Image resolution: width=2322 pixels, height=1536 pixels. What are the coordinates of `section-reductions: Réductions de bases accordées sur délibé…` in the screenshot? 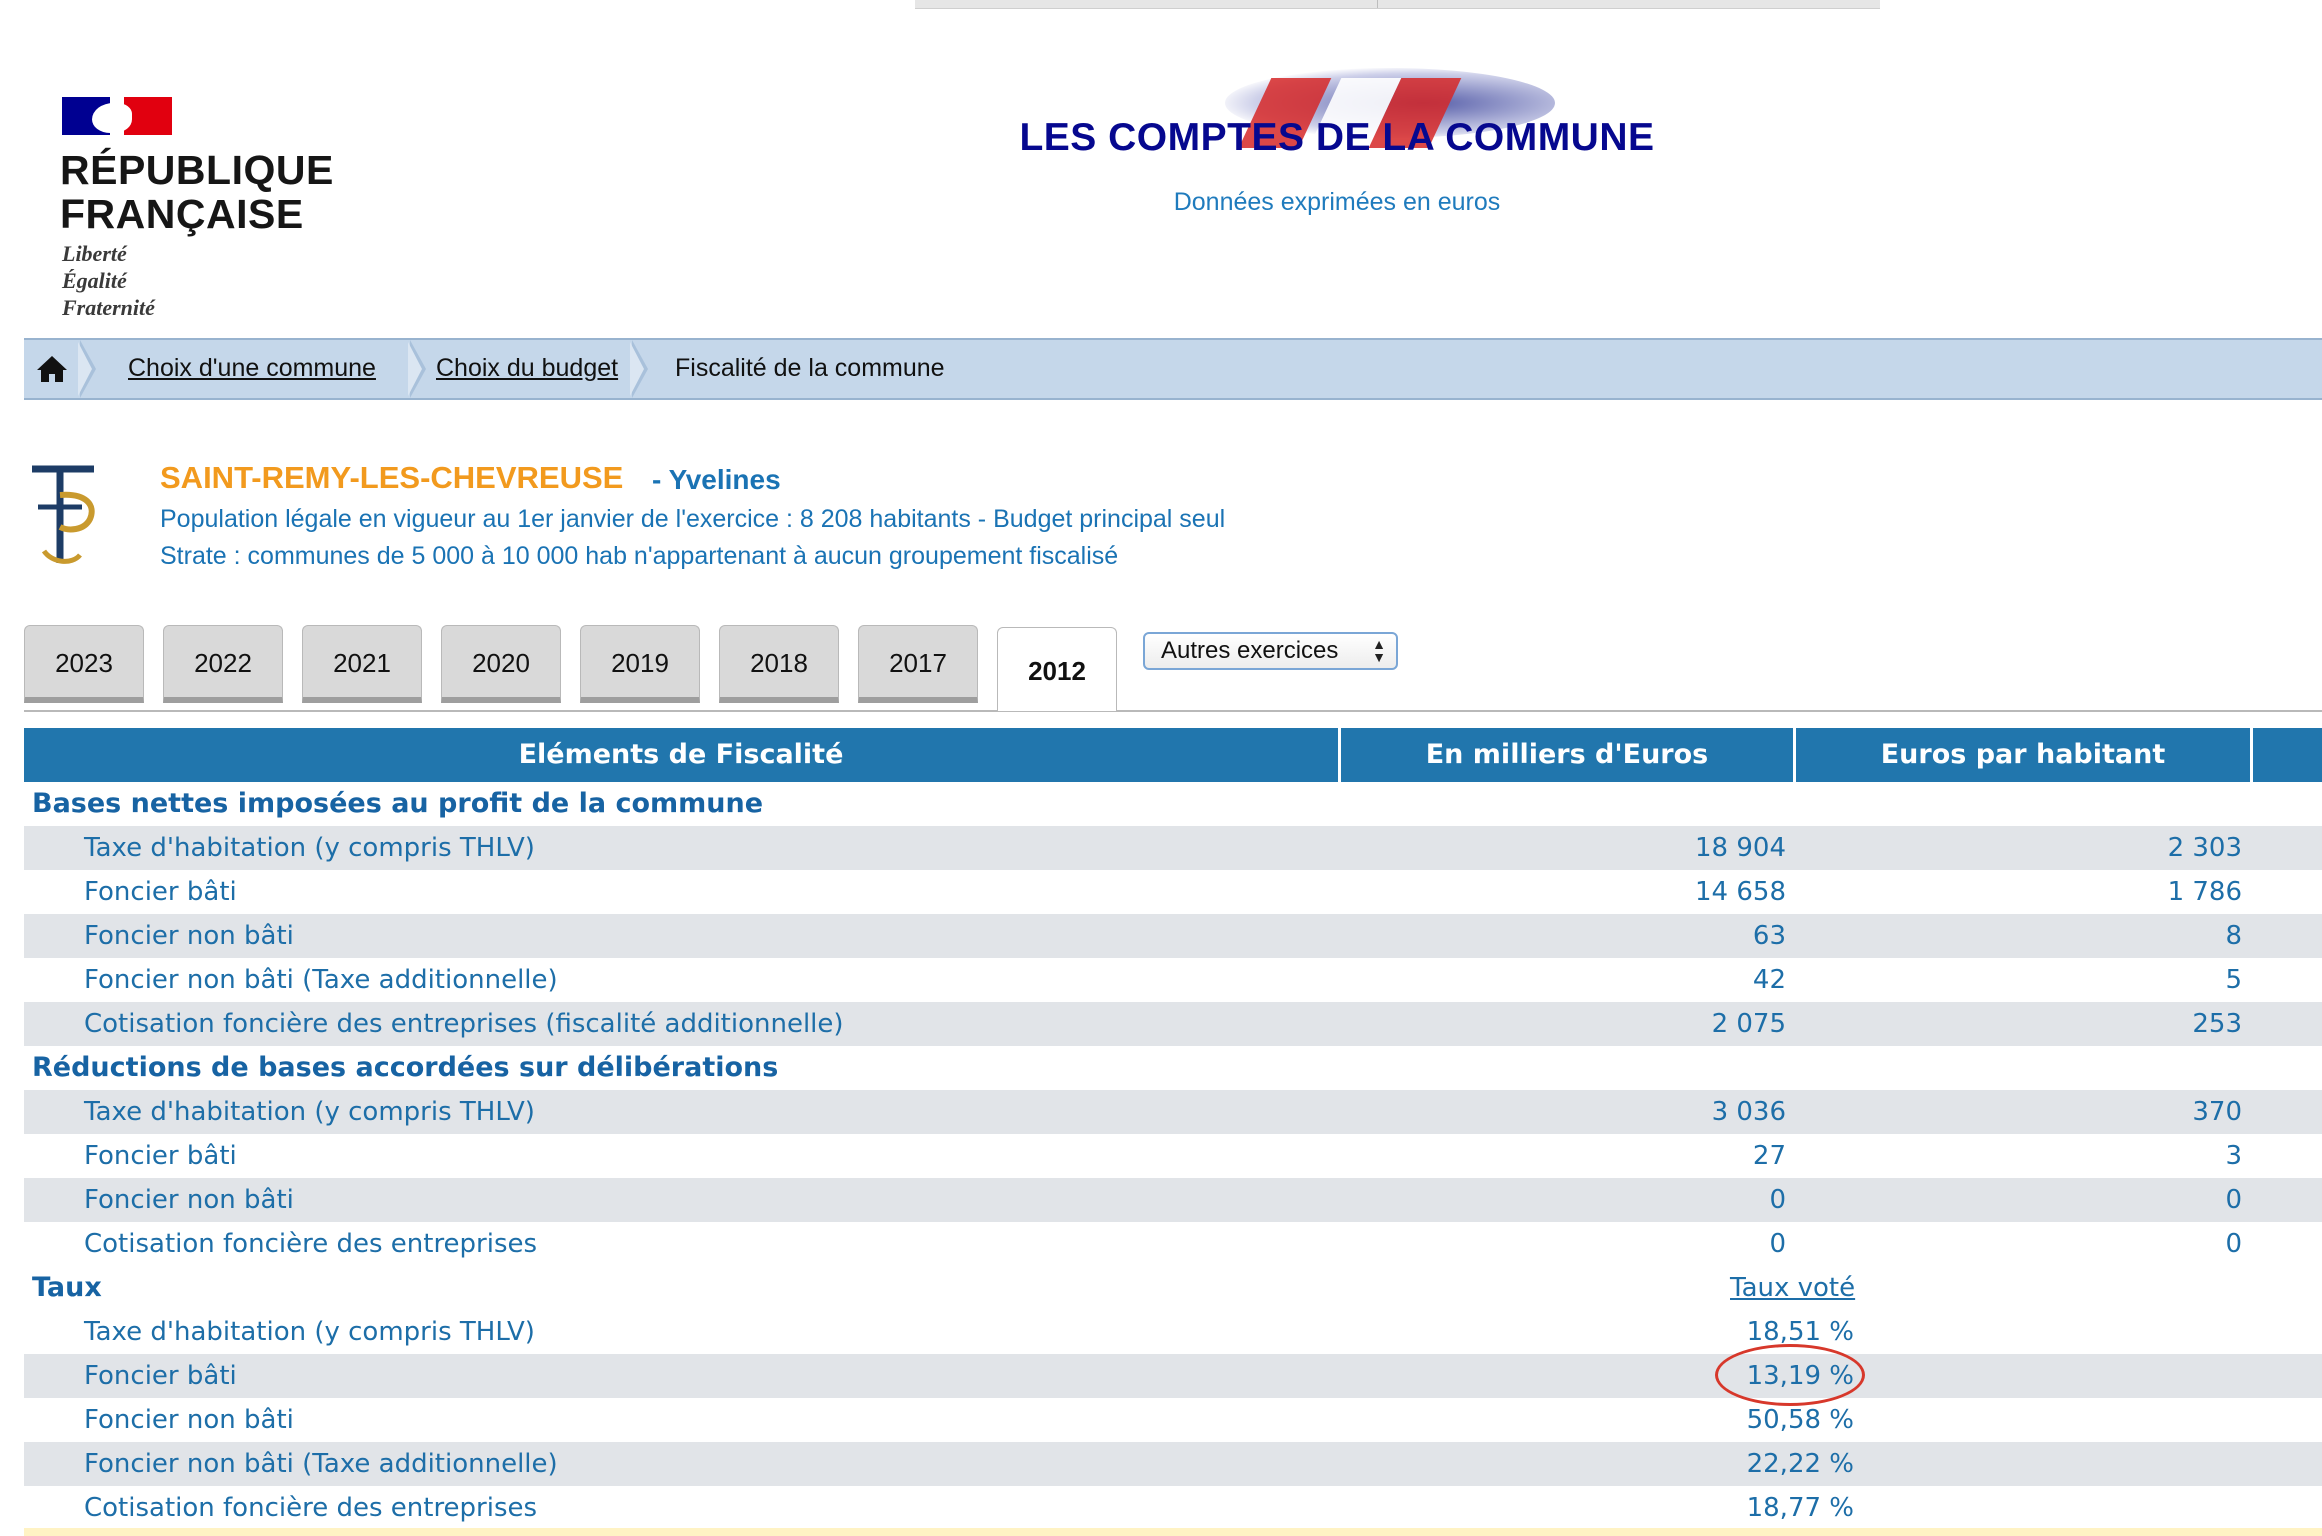 It's located at (1173, 1068).